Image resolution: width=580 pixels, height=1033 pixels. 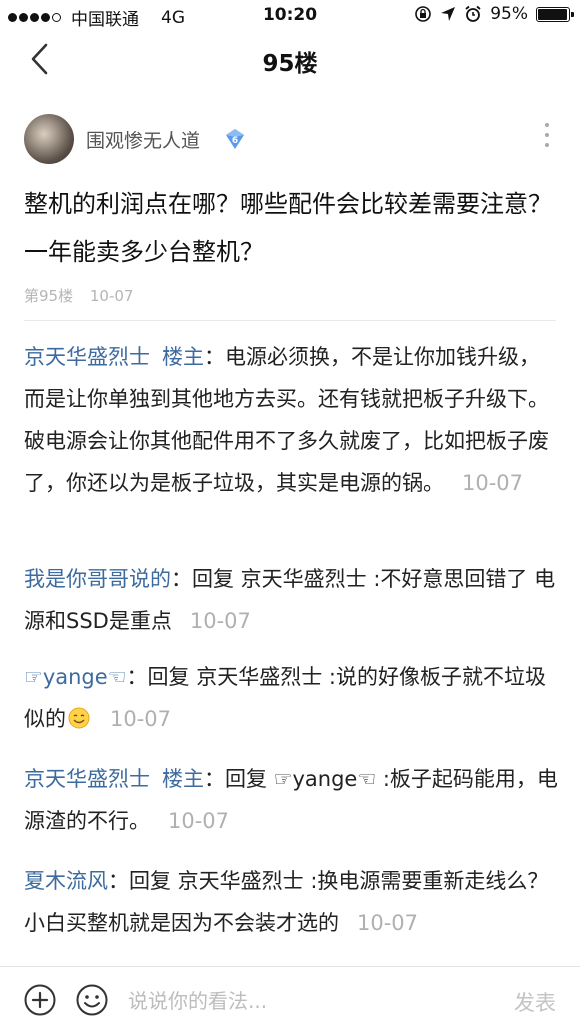 I want to click on plus-circle-icon, so click(x=40, y=1000).